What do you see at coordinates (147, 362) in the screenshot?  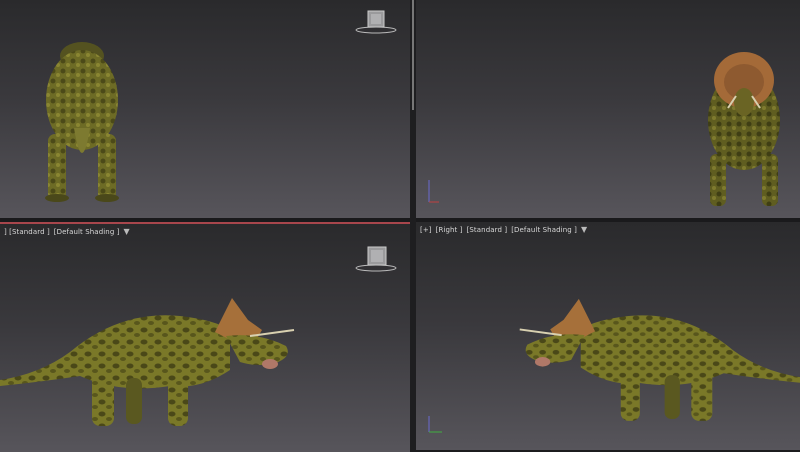 I see `dinosaur-left-side-view` at bounding box center [147, 362].